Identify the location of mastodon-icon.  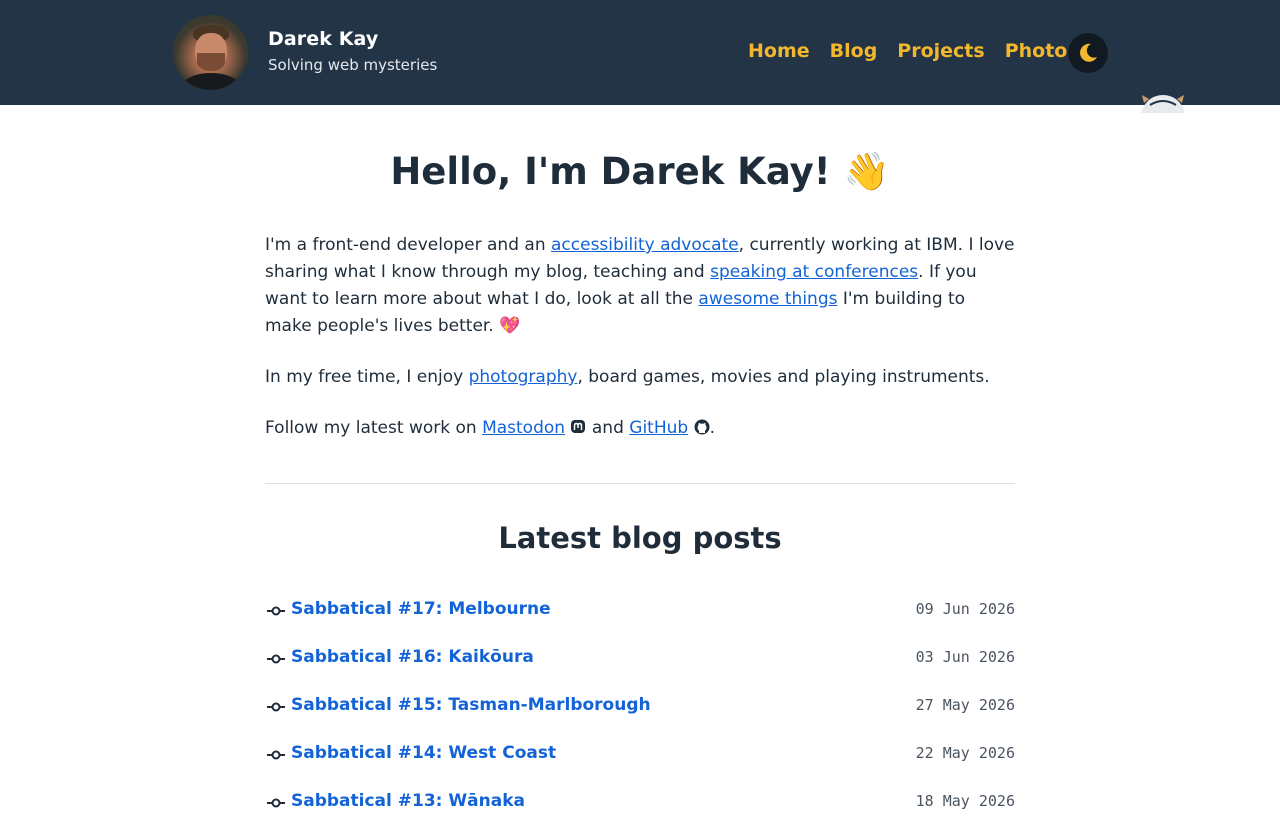
(578, 426).